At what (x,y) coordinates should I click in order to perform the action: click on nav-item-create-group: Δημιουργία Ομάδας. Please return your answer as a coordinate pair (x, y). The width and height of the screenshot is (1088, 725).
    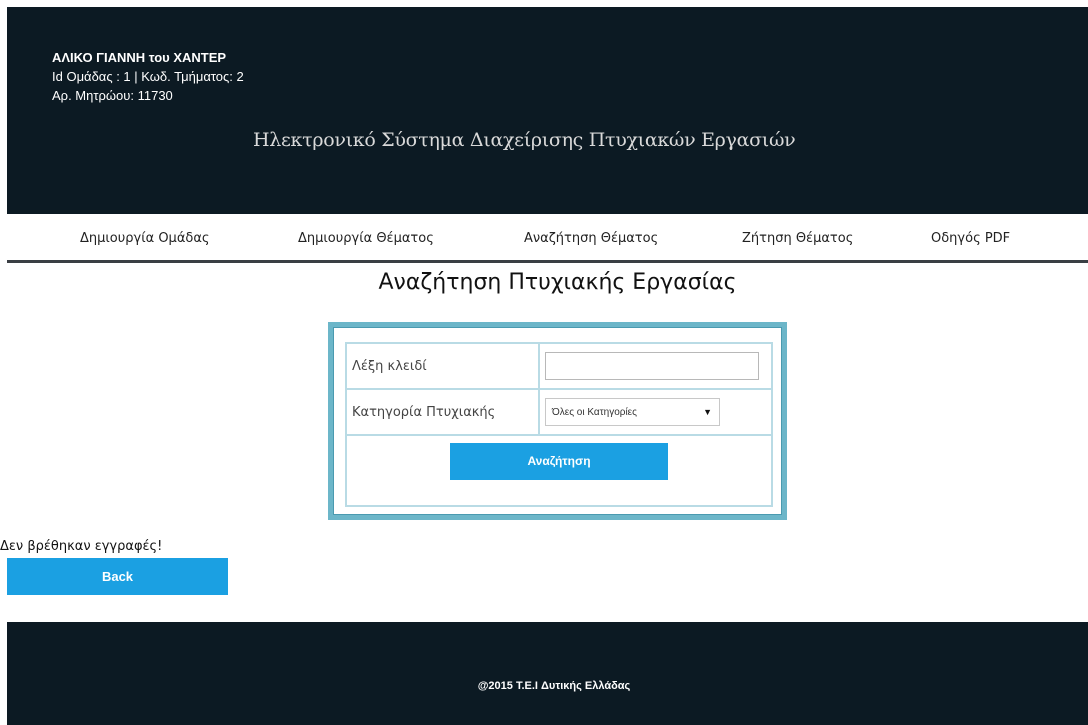
    Looking at the image, I should click on (145, 238).